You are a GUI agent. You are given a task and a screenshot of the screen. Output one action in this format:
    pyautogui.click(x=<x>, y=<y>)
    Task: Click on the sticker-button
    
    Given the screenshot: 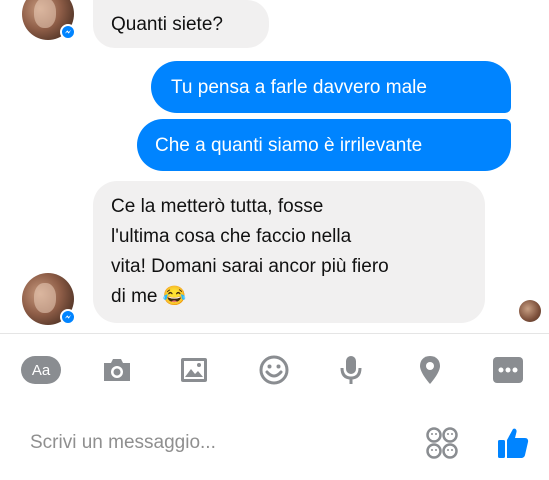 What is the action you would take?
    pyautogui.click(x=442, y=443)
    